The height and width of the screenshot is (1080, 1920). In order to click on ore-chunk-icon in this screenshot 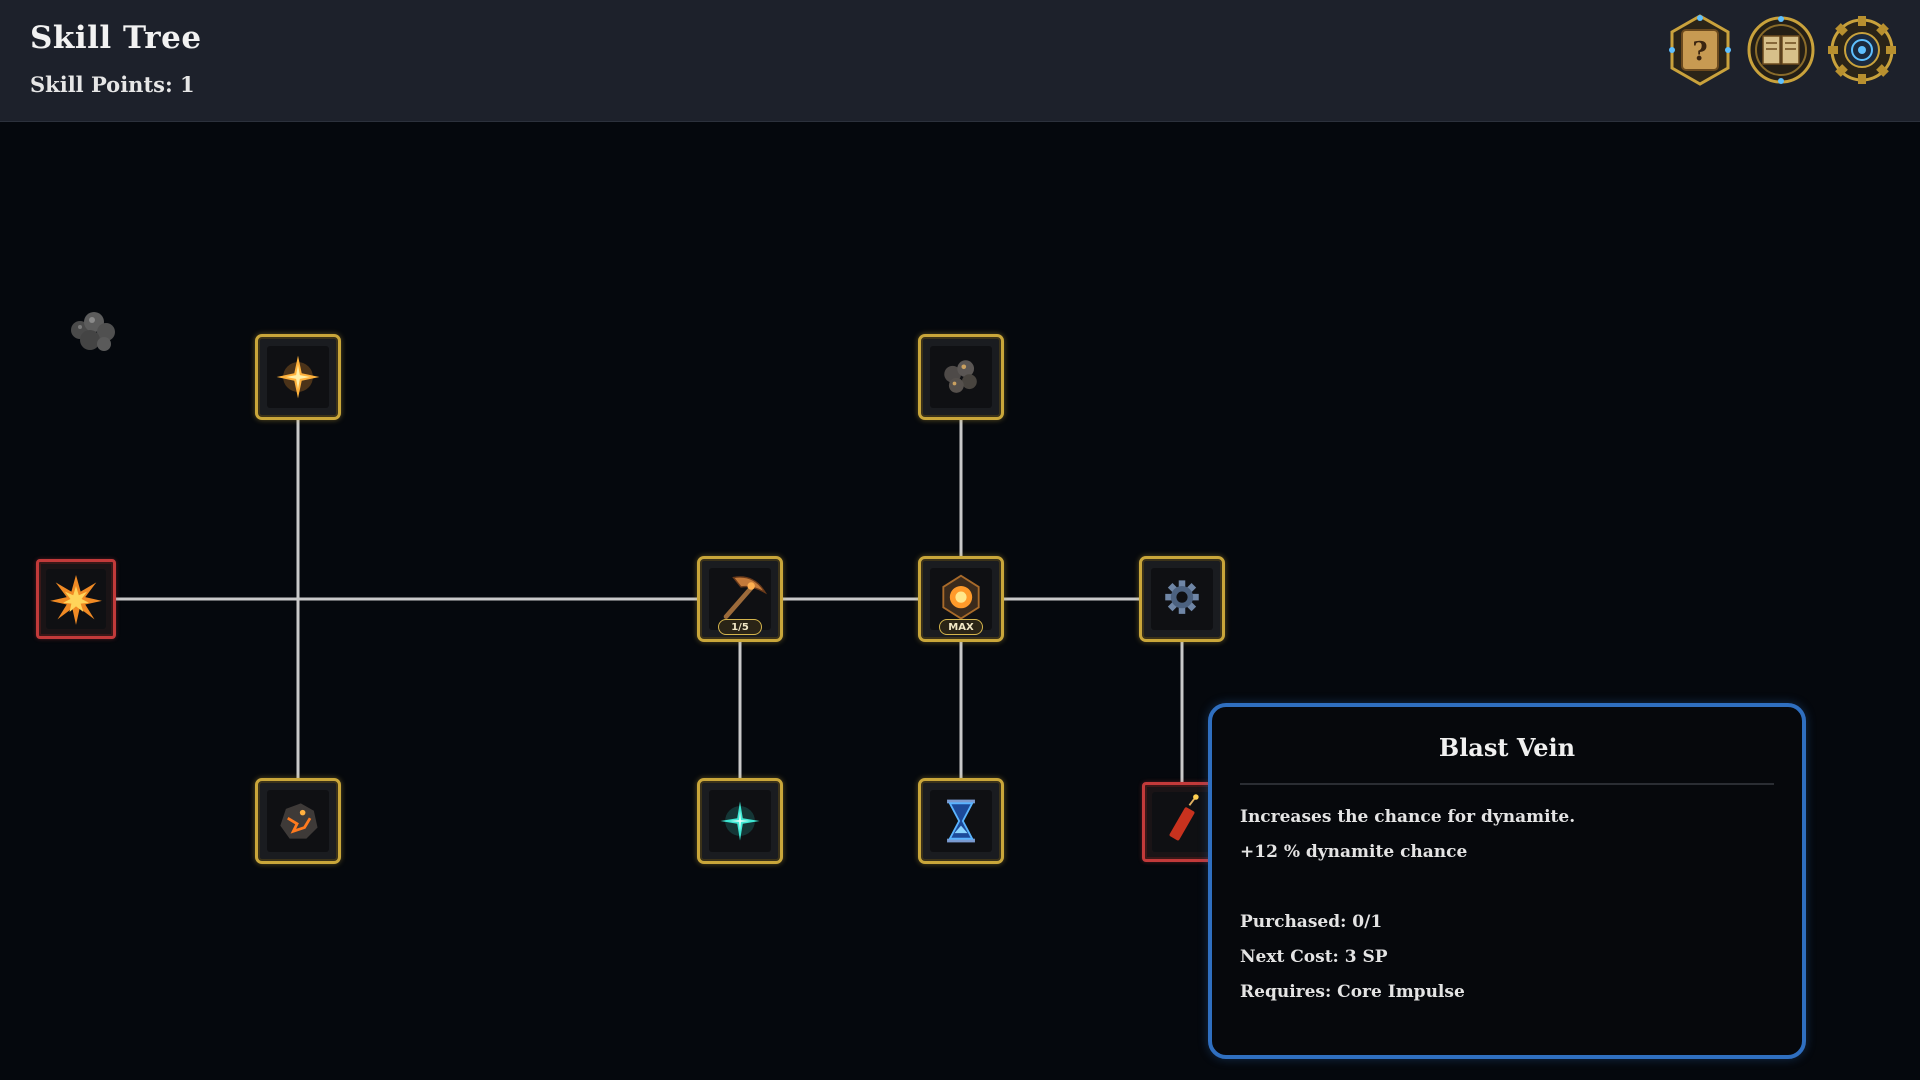, I will do `click(93, 331)`.